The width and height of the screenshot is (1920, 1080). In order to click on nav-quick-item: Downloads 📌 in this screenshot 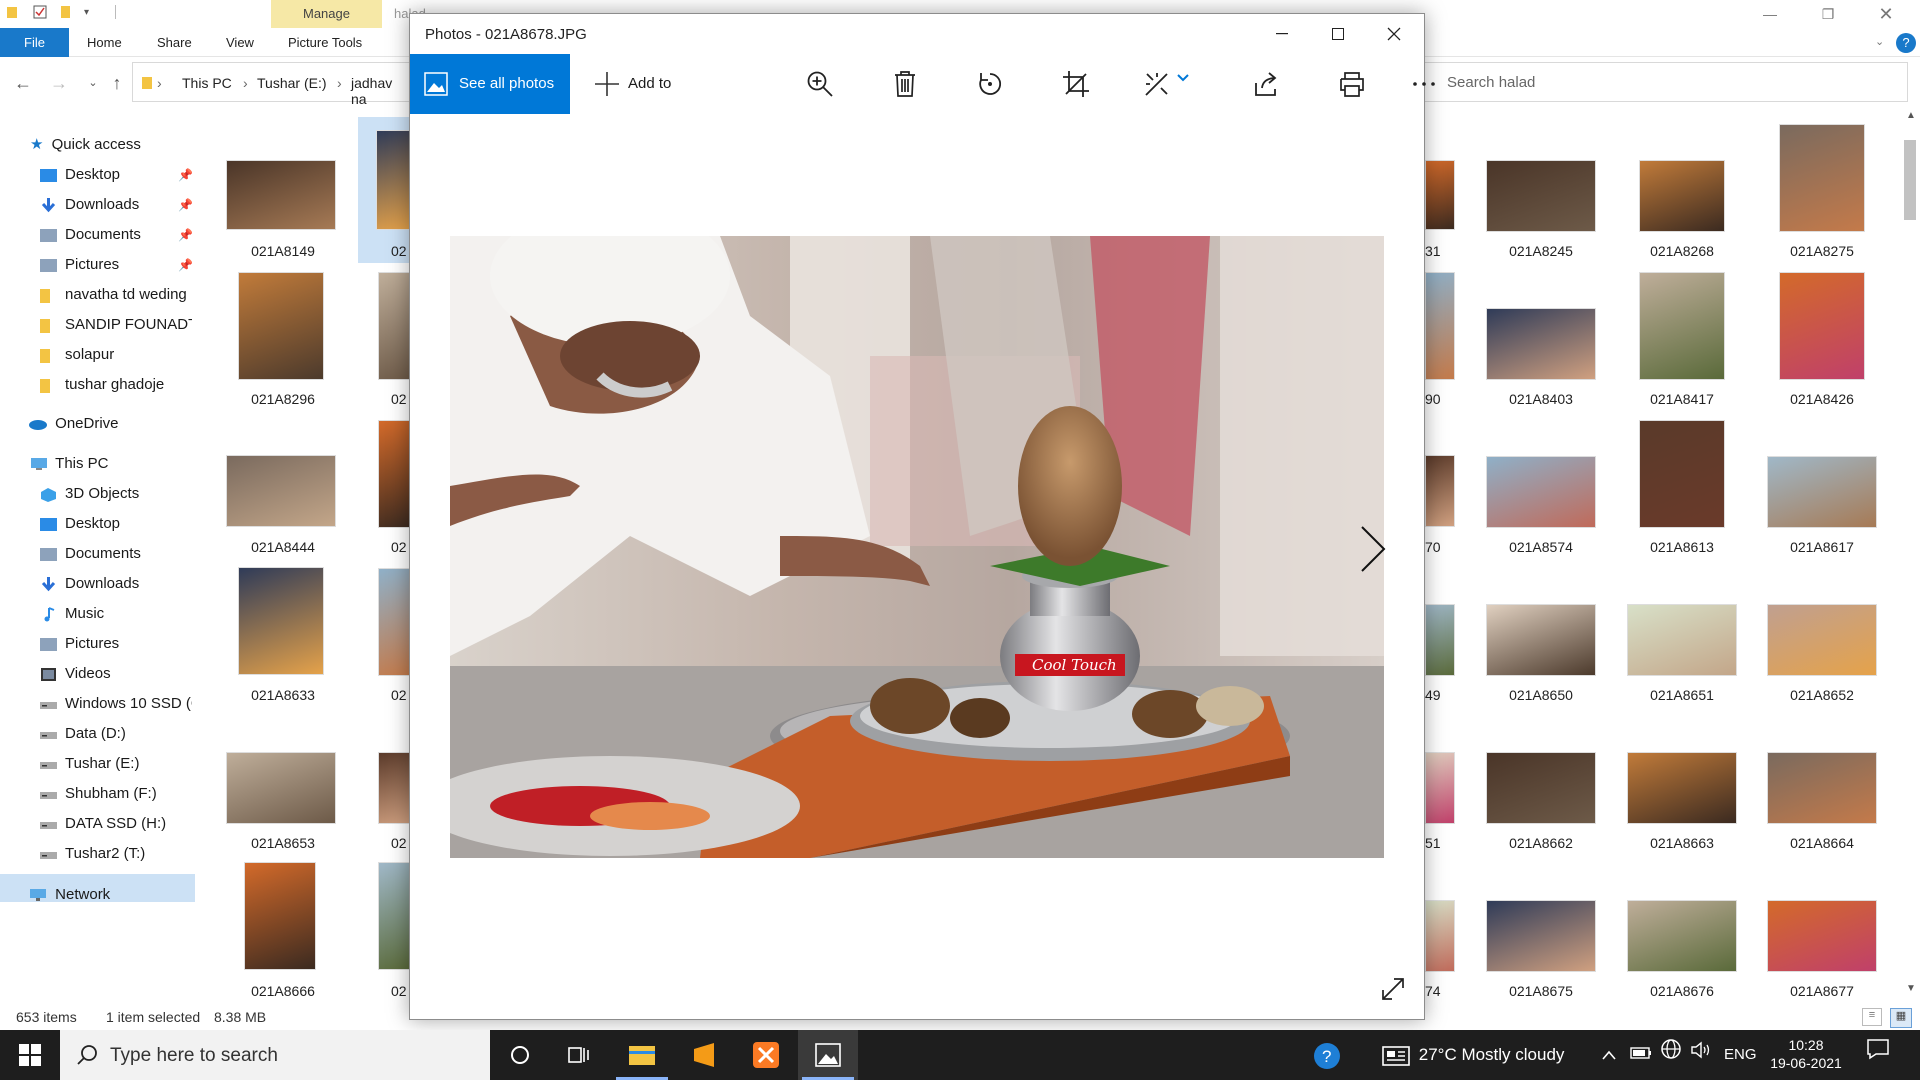, I will do `click(116, 205)`.